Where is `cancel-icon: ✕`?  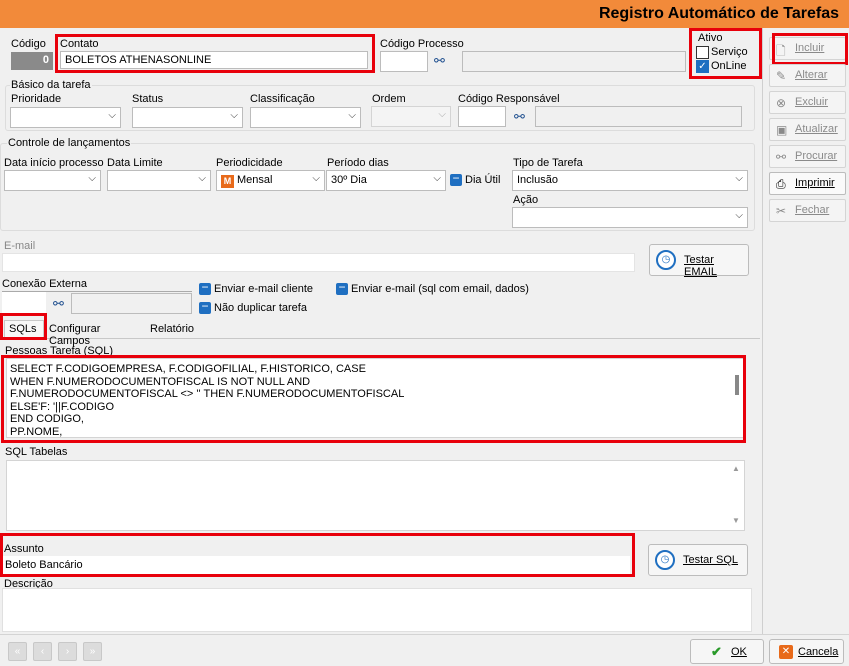
cancel-icon: ✕ is located at coordinates (786, 652).